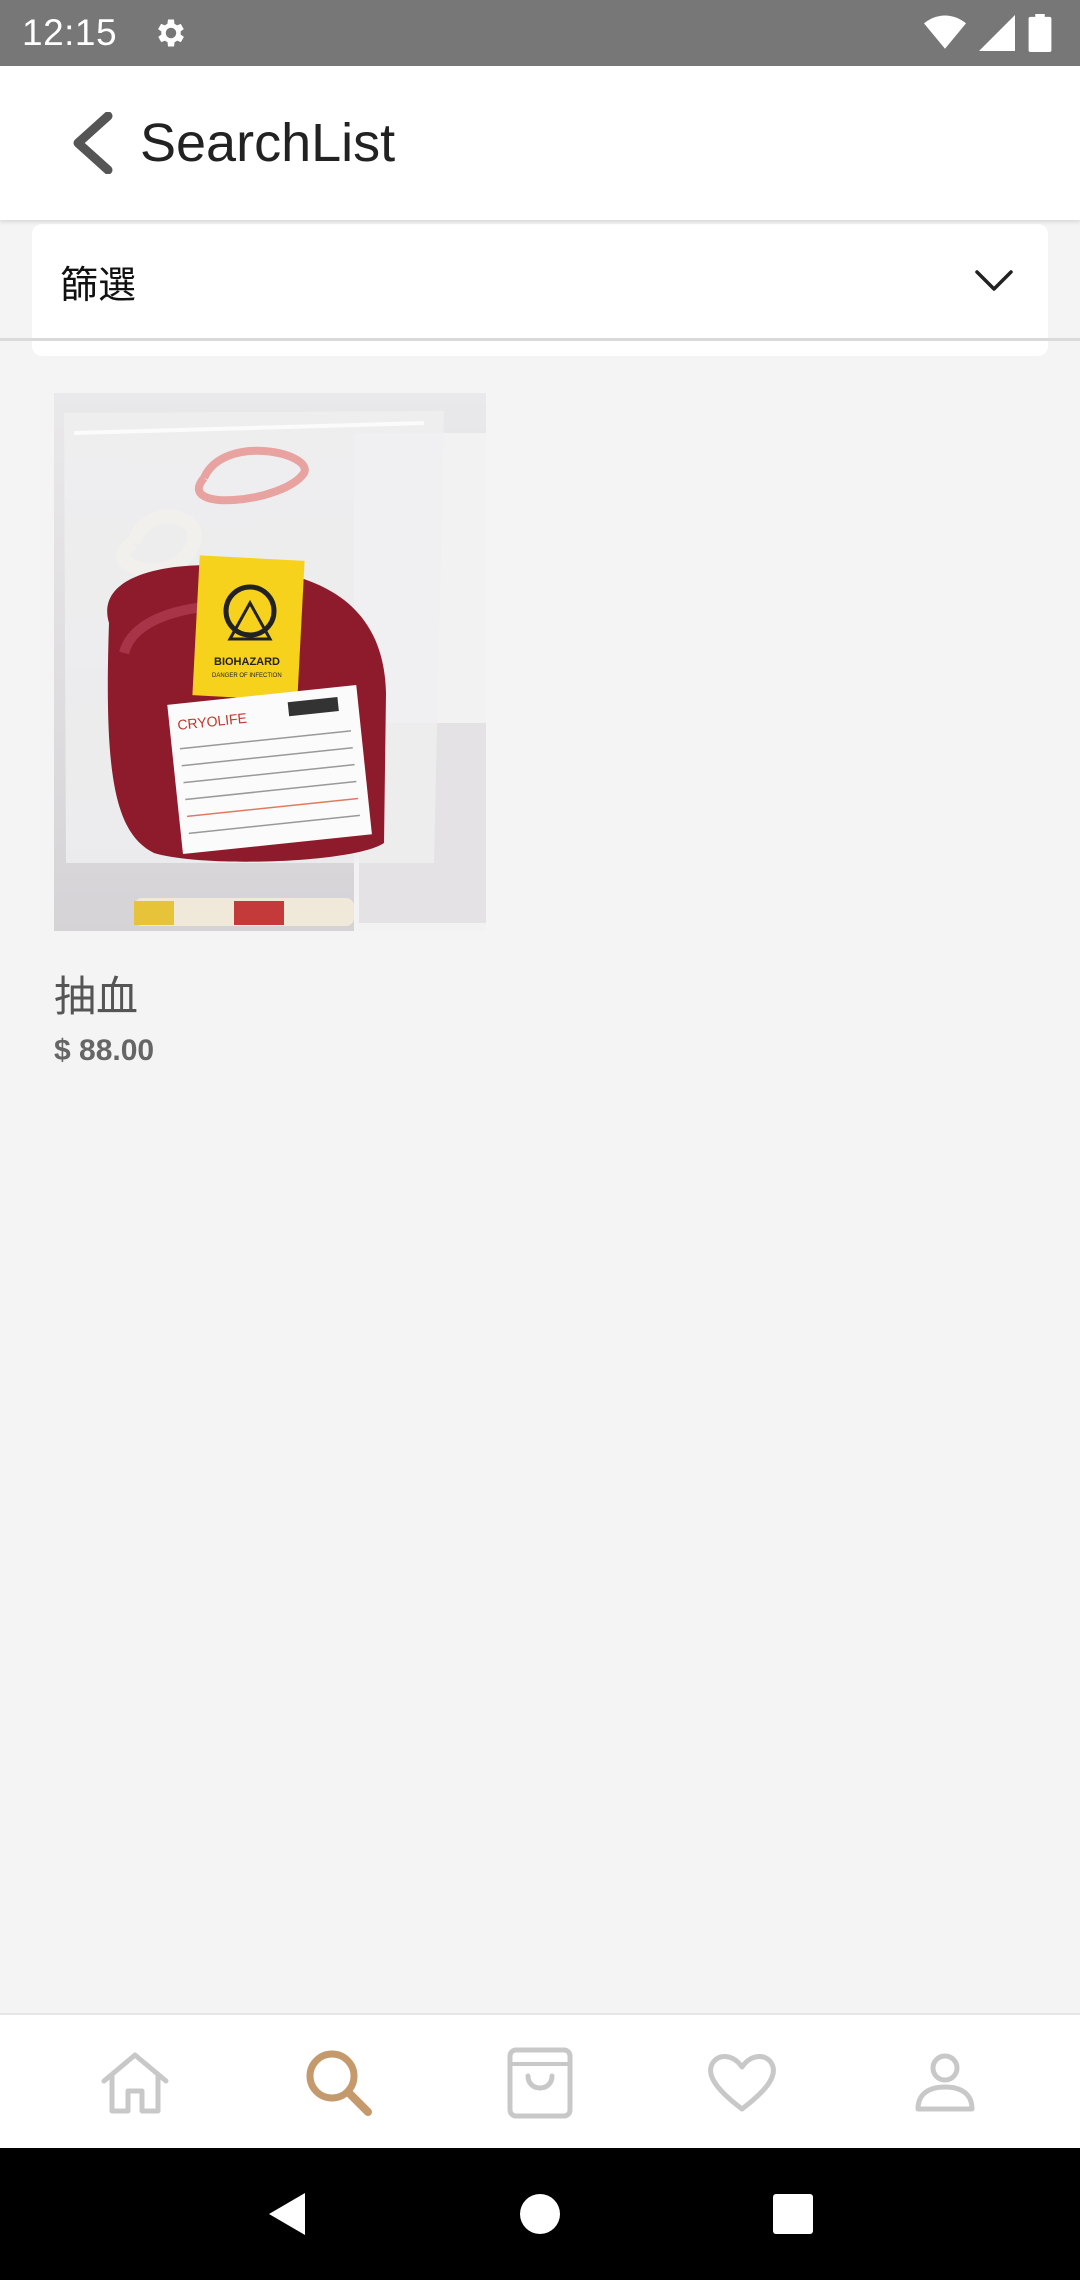 This screenshot has height=2280, width=1080. I want to click on gear-icon, so click(171, 33).